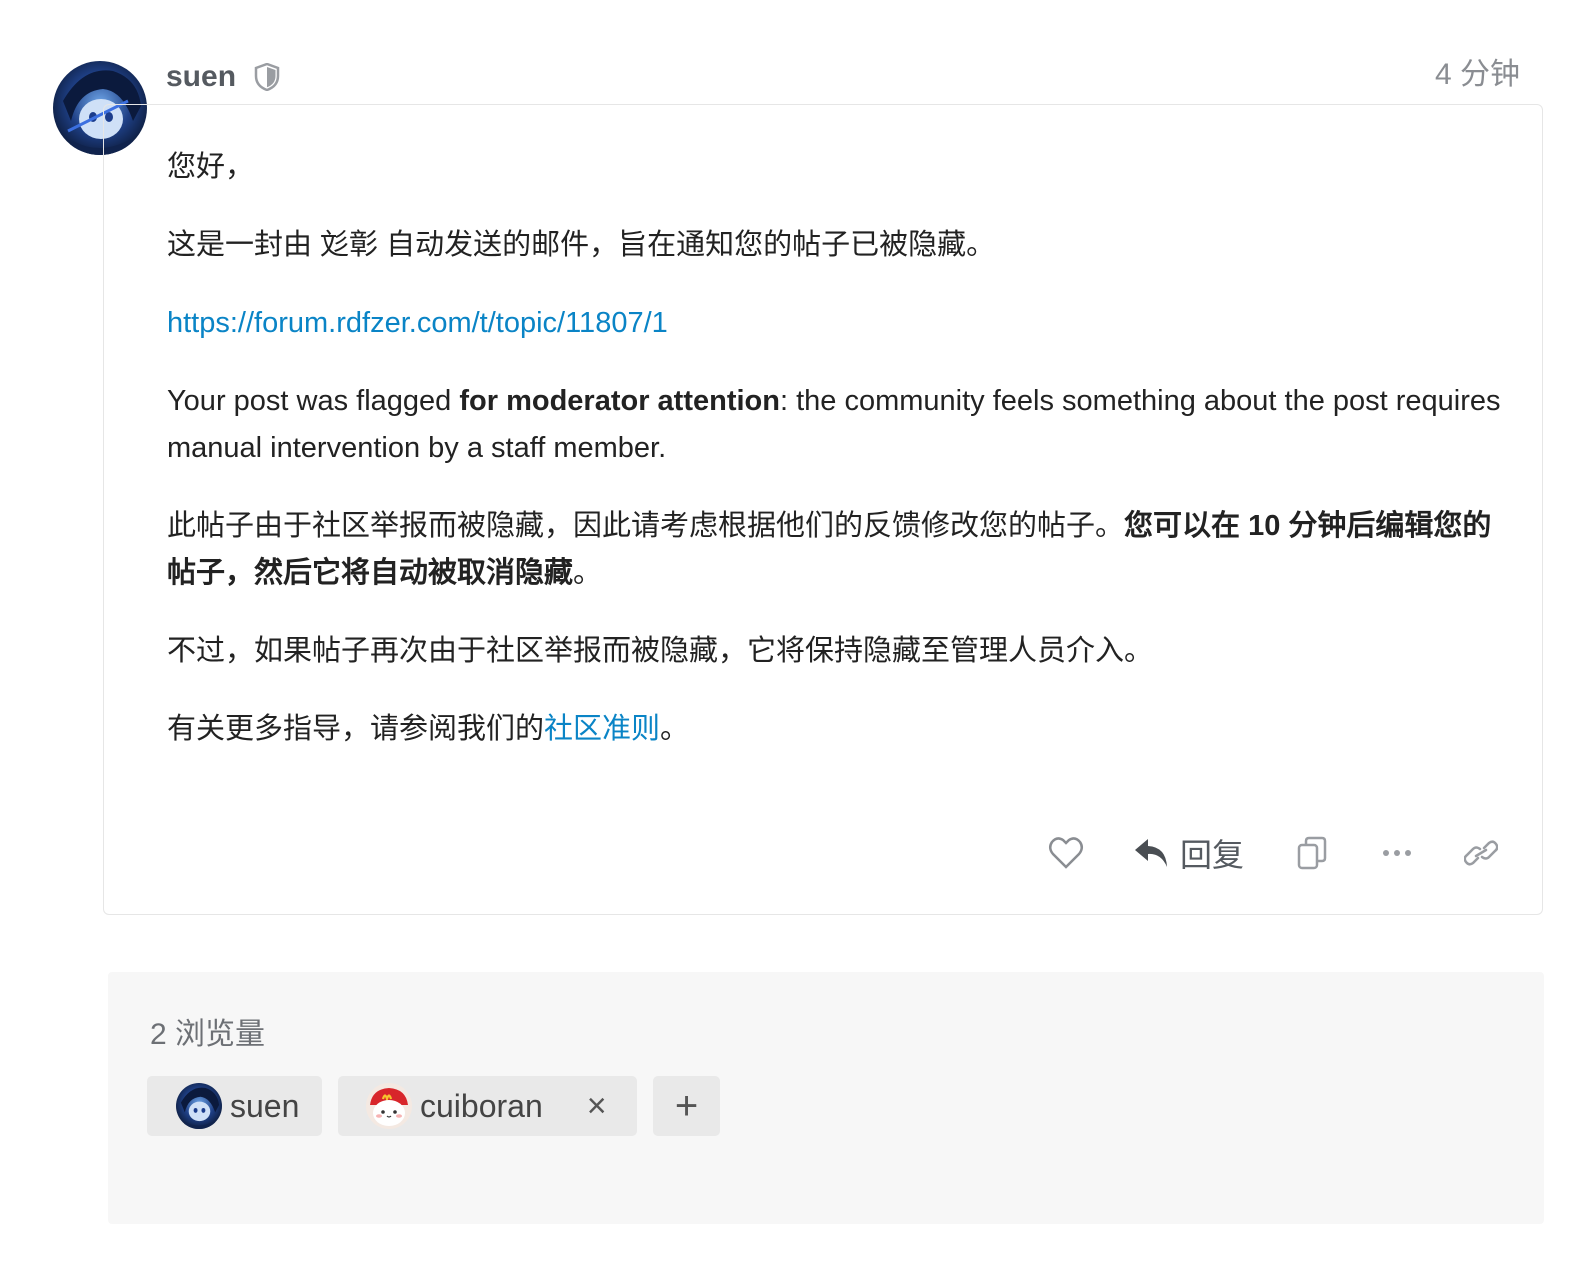  I want to click on post-actions: 回复, so click(798, 853).